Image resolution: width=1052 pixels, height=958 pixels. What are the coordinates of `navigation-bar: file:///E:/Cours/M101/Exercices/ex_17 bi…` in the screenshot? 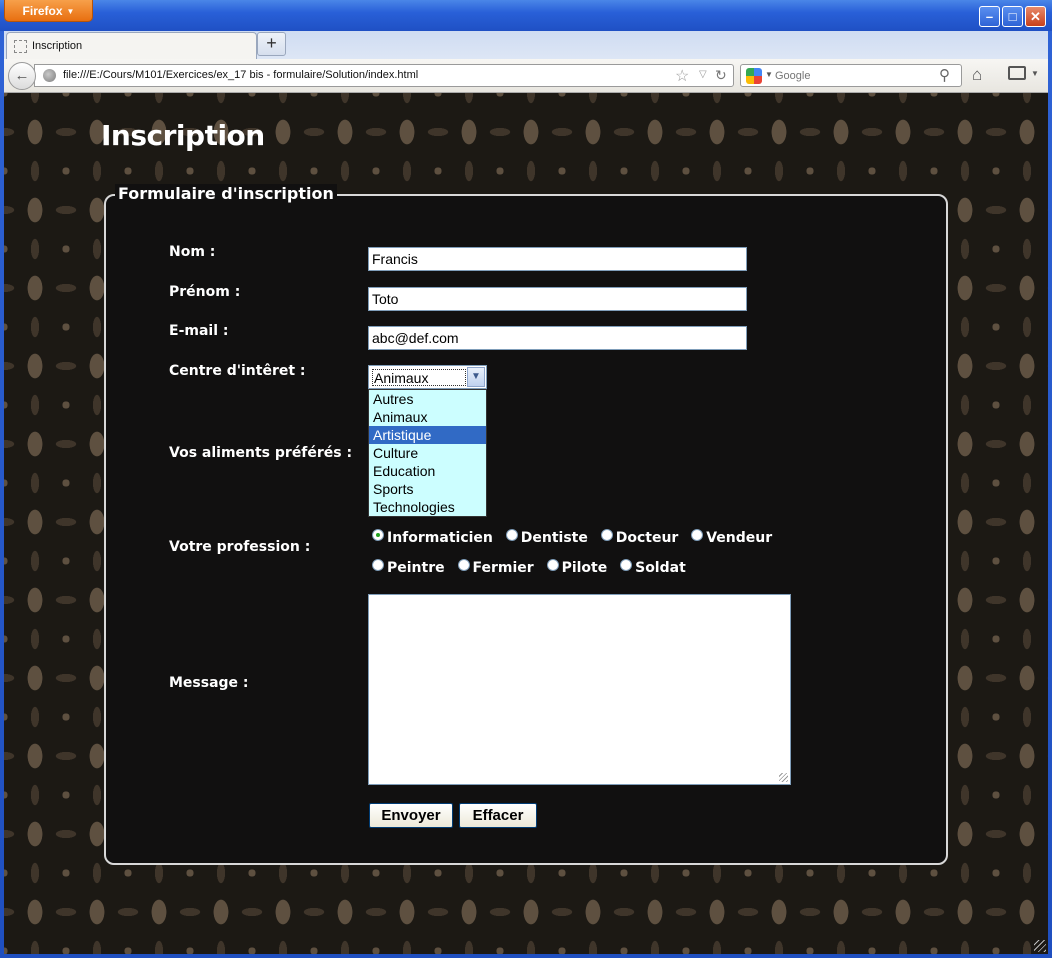 It's located at (526, 76).